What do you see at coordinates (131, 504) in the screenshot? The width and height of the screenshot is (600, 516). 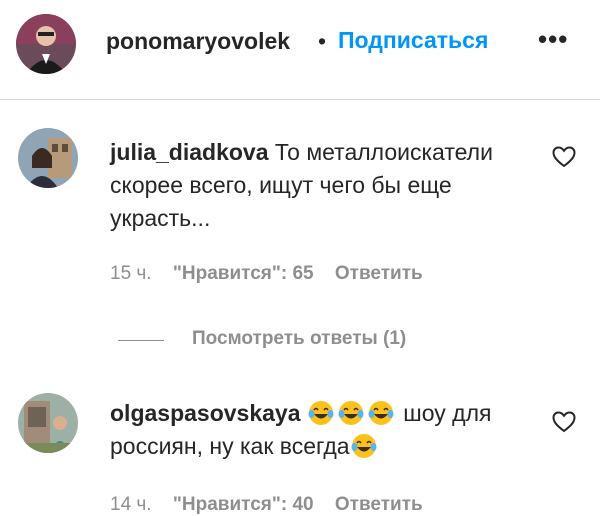 I see `comment-time: 14 ч.` at bounding box center [131, 504].